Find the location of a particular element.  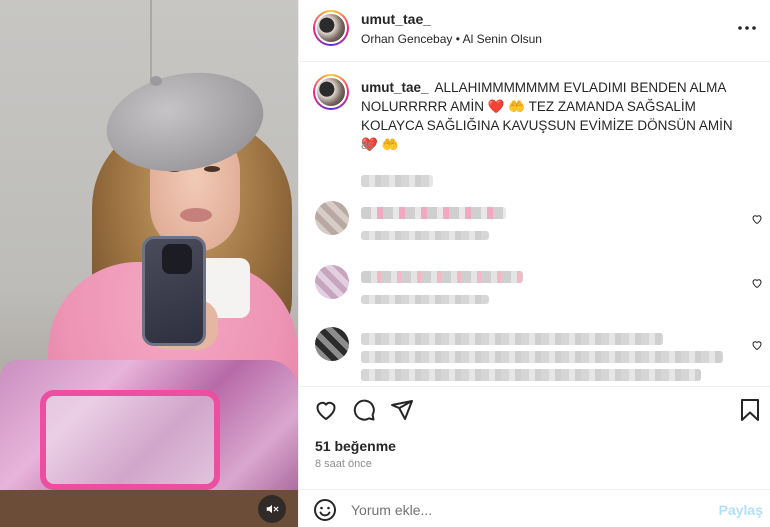

caption-avatar is located at coordinates (331, 92).